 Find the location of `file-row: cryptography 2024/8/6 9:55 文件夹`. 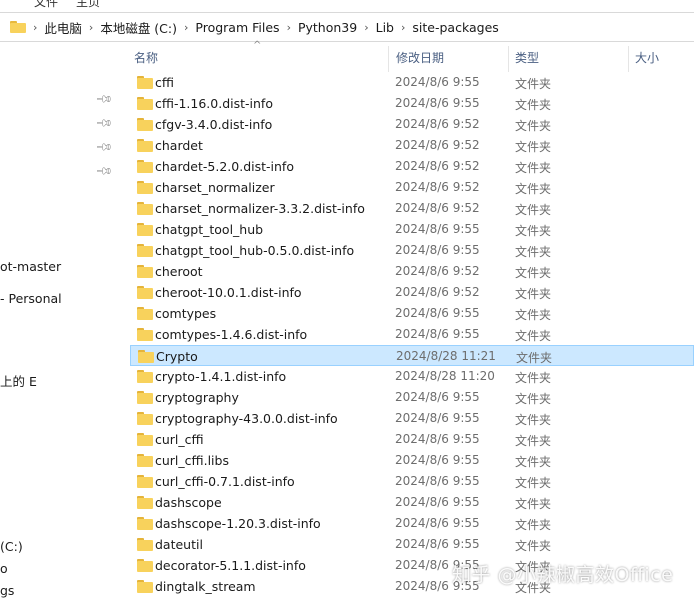

file-row: cryptography 2024/8/6 9:55 文件夹 is located at coordinates (412, 397).